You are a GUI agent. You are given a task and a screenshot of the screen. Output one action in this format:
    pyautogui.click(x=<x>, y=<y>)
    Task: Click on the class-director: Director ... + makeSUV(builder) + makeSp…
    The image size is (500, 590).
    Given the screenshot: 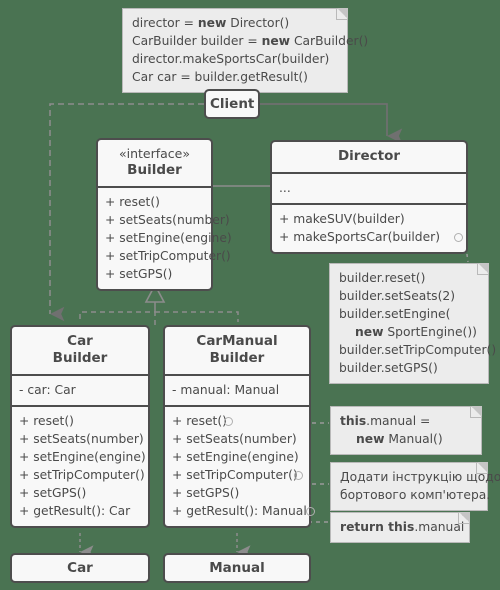 What is the action you would take?
    pyautogui.click(x=369, y=197)
    